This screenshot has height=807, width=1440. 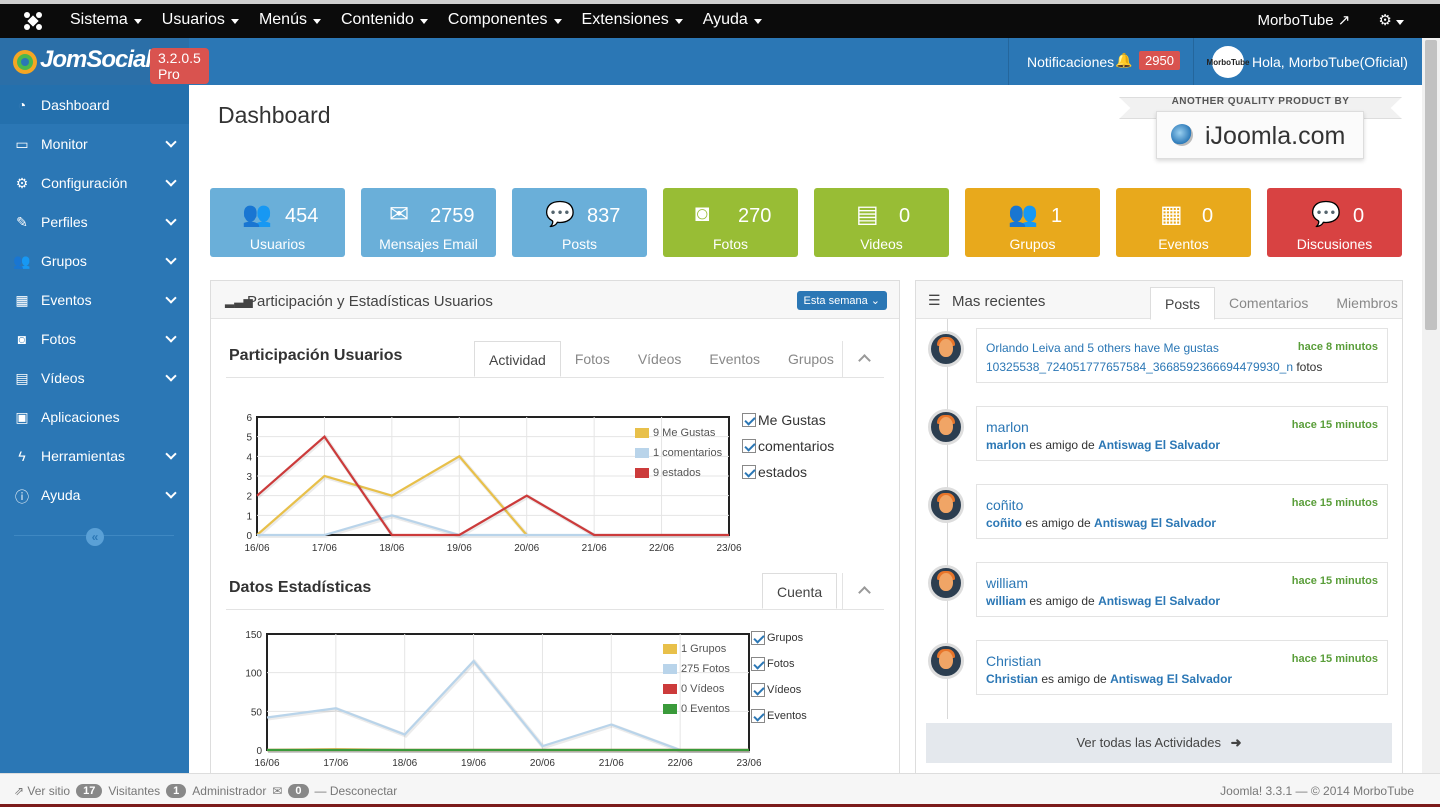 I want to click on menu-extensiones: Extensiones, so click(x=632, y=21).